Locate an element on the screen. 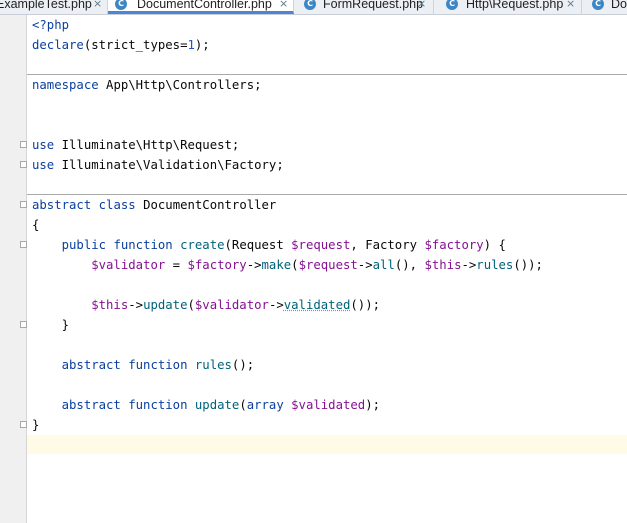  tab-label: Http\Request.php is located at coordinates (515, 5).